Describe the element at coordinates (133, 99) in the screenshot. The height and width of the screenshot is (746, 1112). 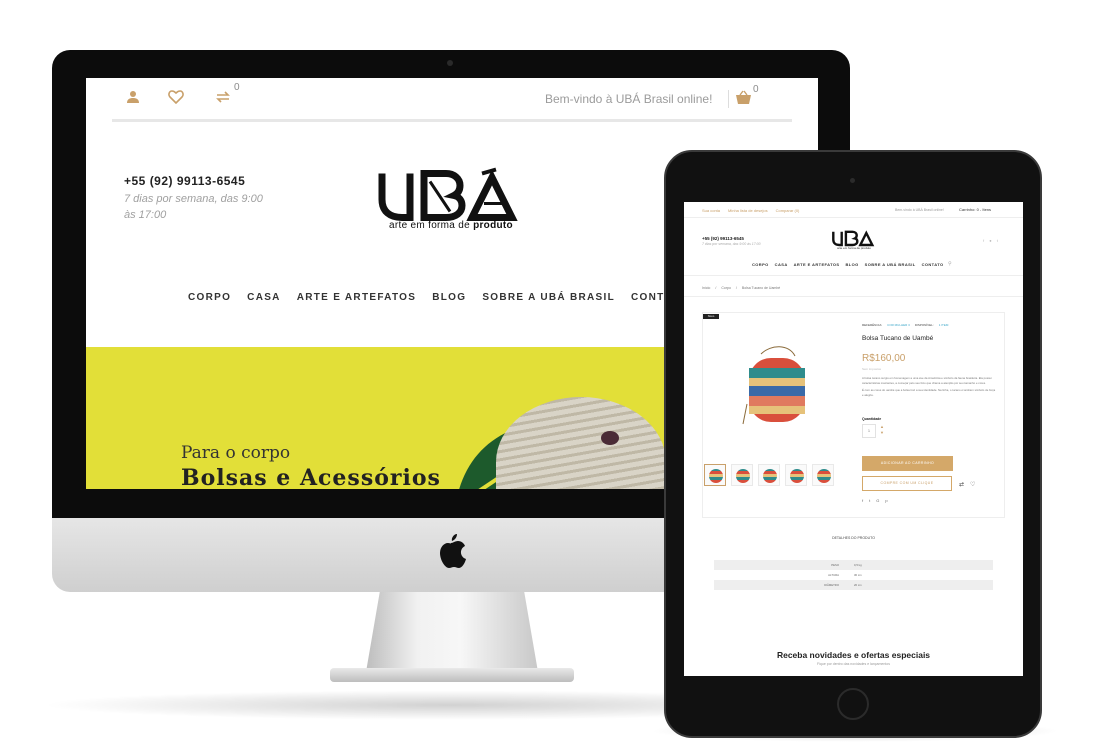
I see `user-icon` at that location.